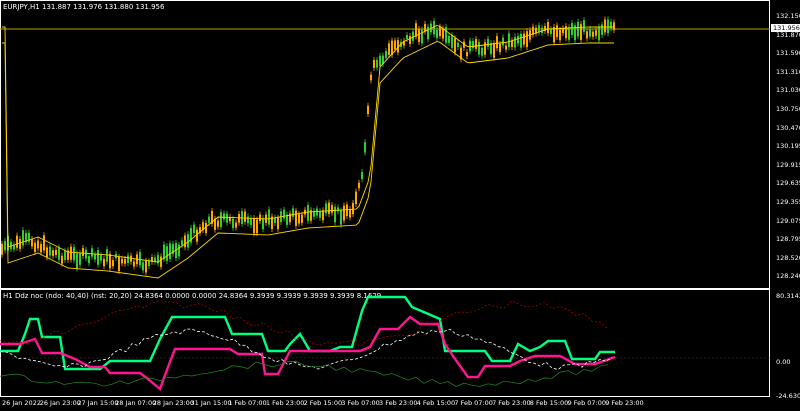  I want to click on time-axis-label: 27 Jan 15:00, so click(98, 403).